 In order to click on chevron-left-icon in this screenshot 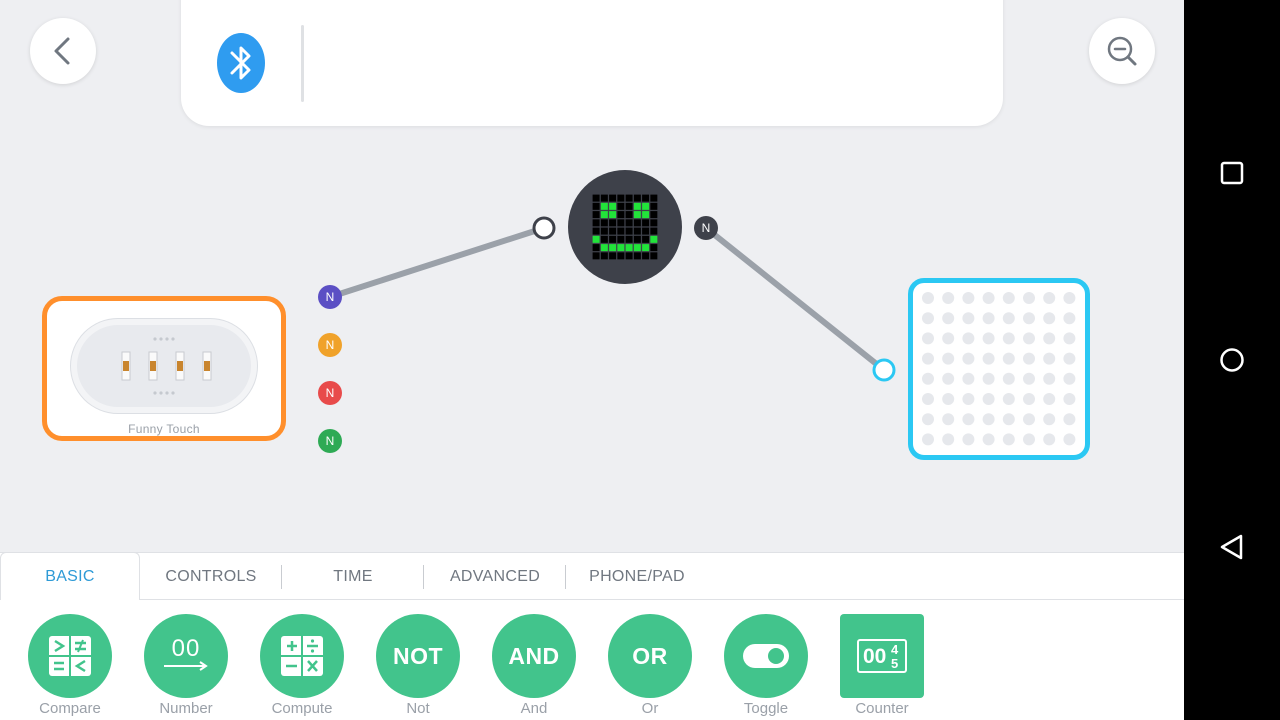, I will do `click(62, 51)`.